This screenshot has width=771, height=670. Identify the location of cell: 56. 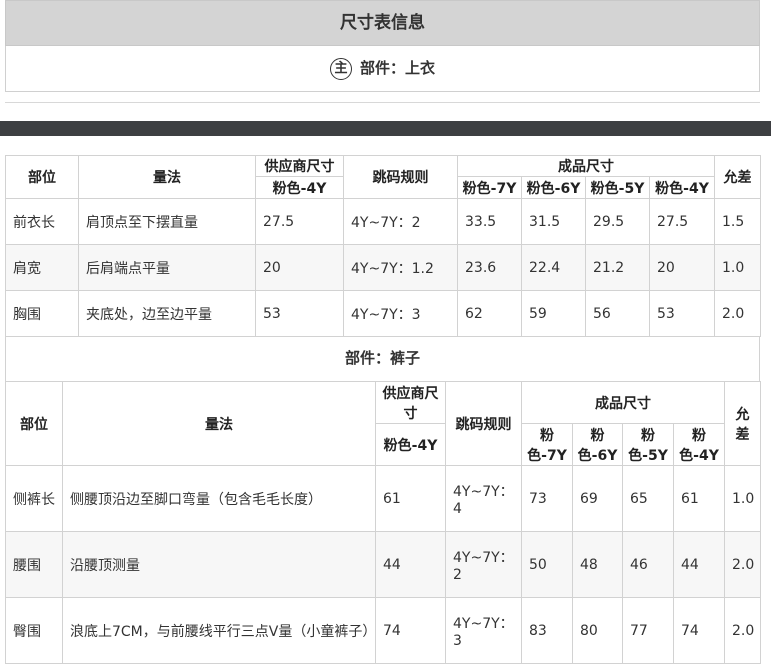
(617, 313).